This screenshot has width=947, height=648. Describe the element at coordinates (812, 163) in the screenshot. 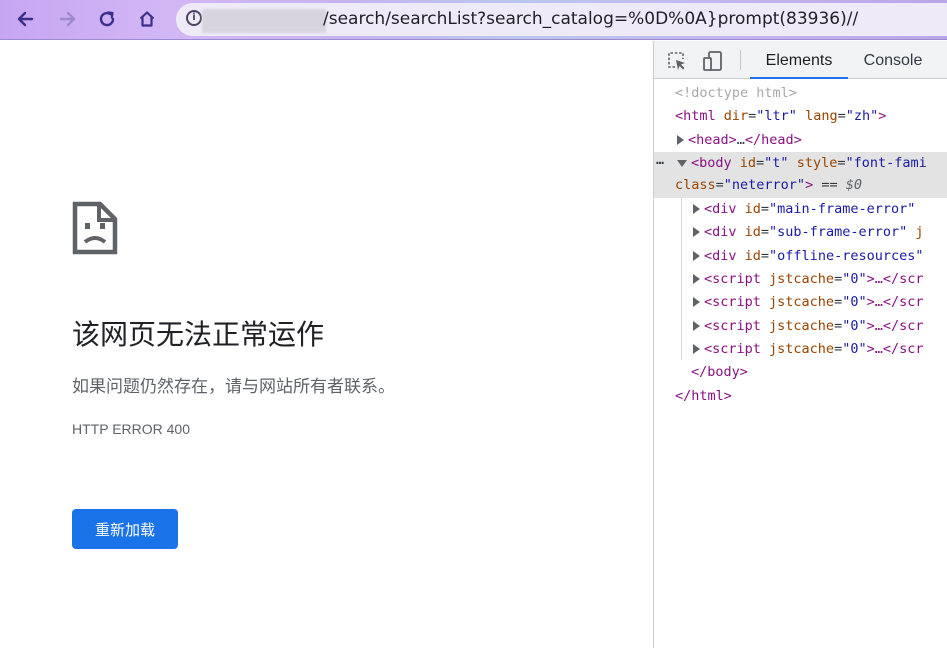

I see `dom-line-body-open: <body id="t" style="font-fami` at that location.